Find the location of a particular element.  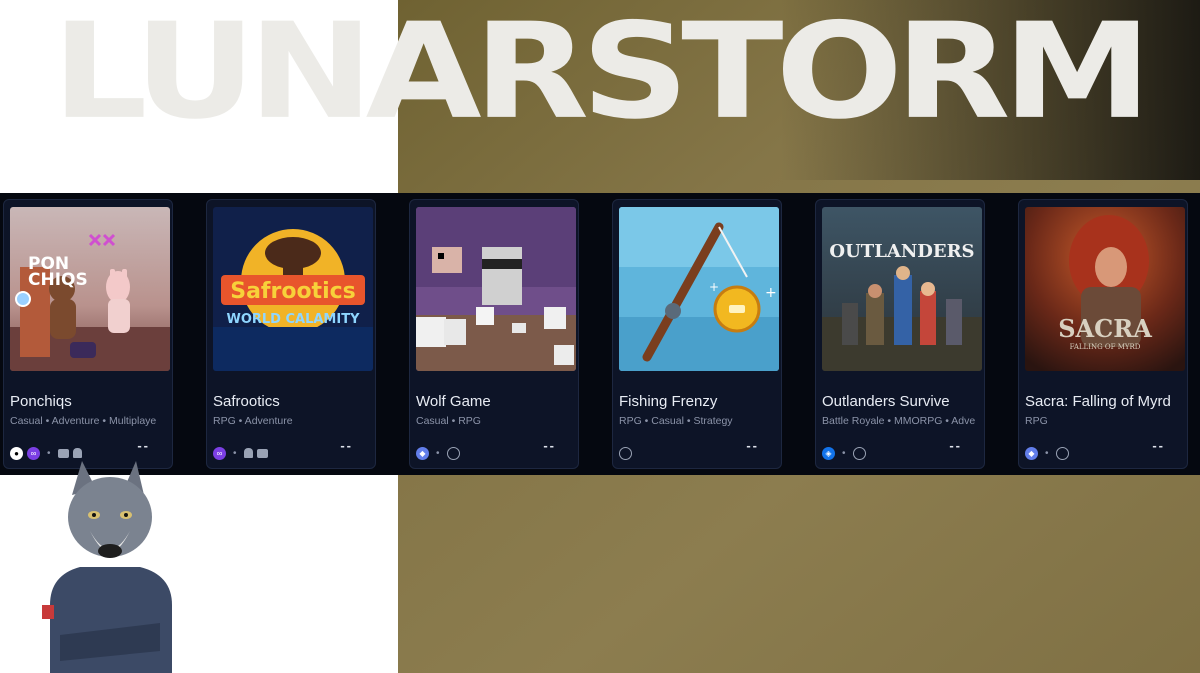

game-thumbnail: Safrootics WORLD CALAMITY is located at coordinates (293, 289).